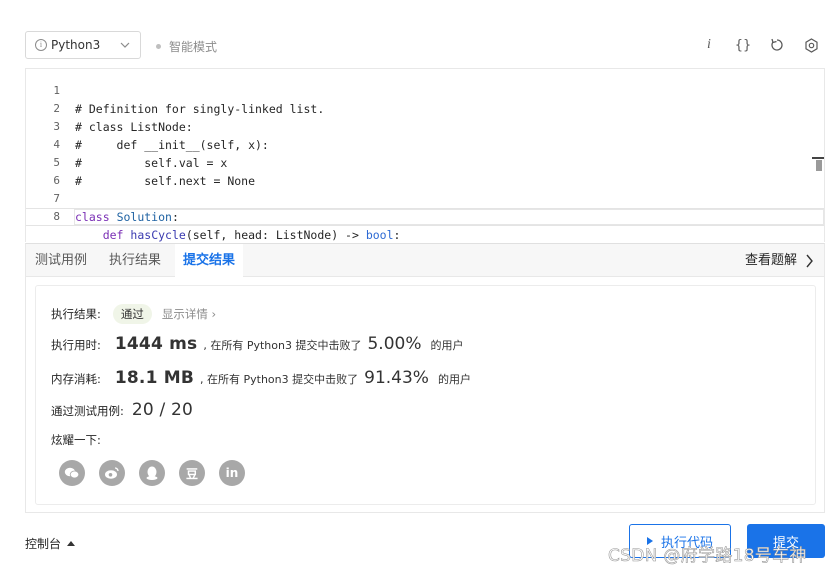 This screenshot has width=837, height=572. What do you see at coordinates (709, 45) in the screenshot?
I see `info-italic-icon: i` at bounding box center [709, 45].